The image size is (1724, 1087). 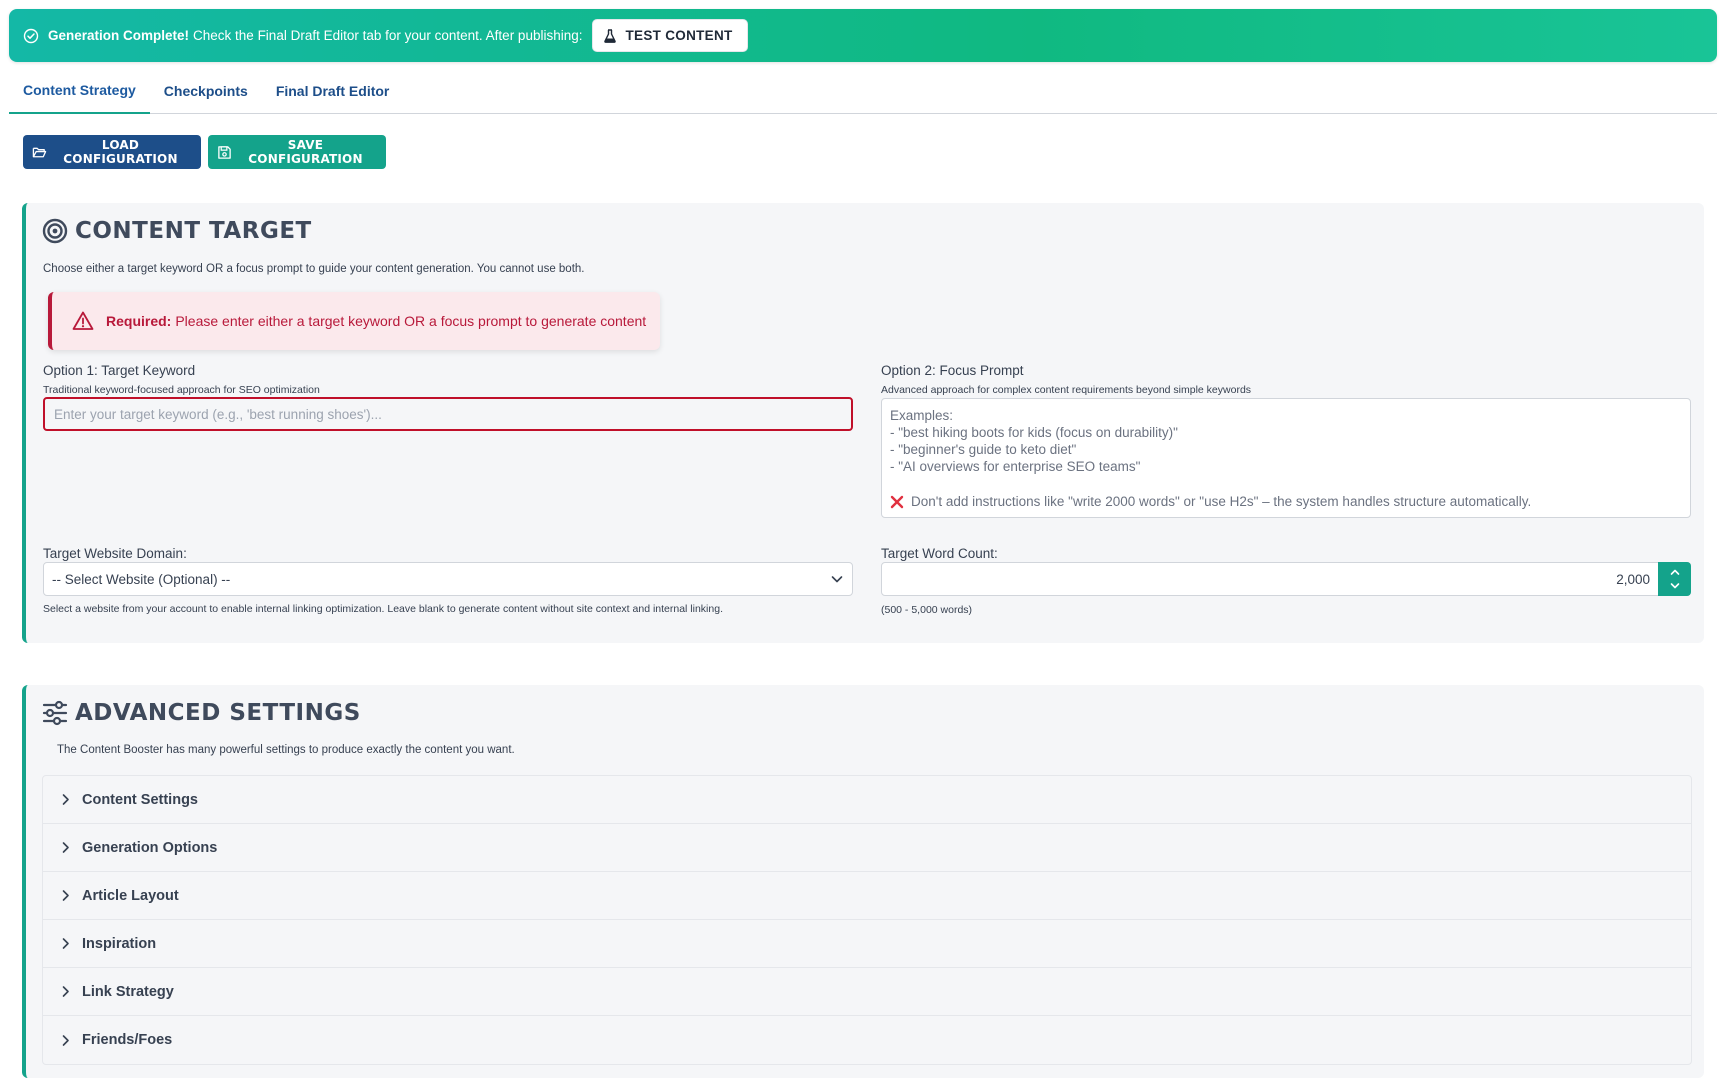 I want to click on target-icon, so click(x=55, y=231).